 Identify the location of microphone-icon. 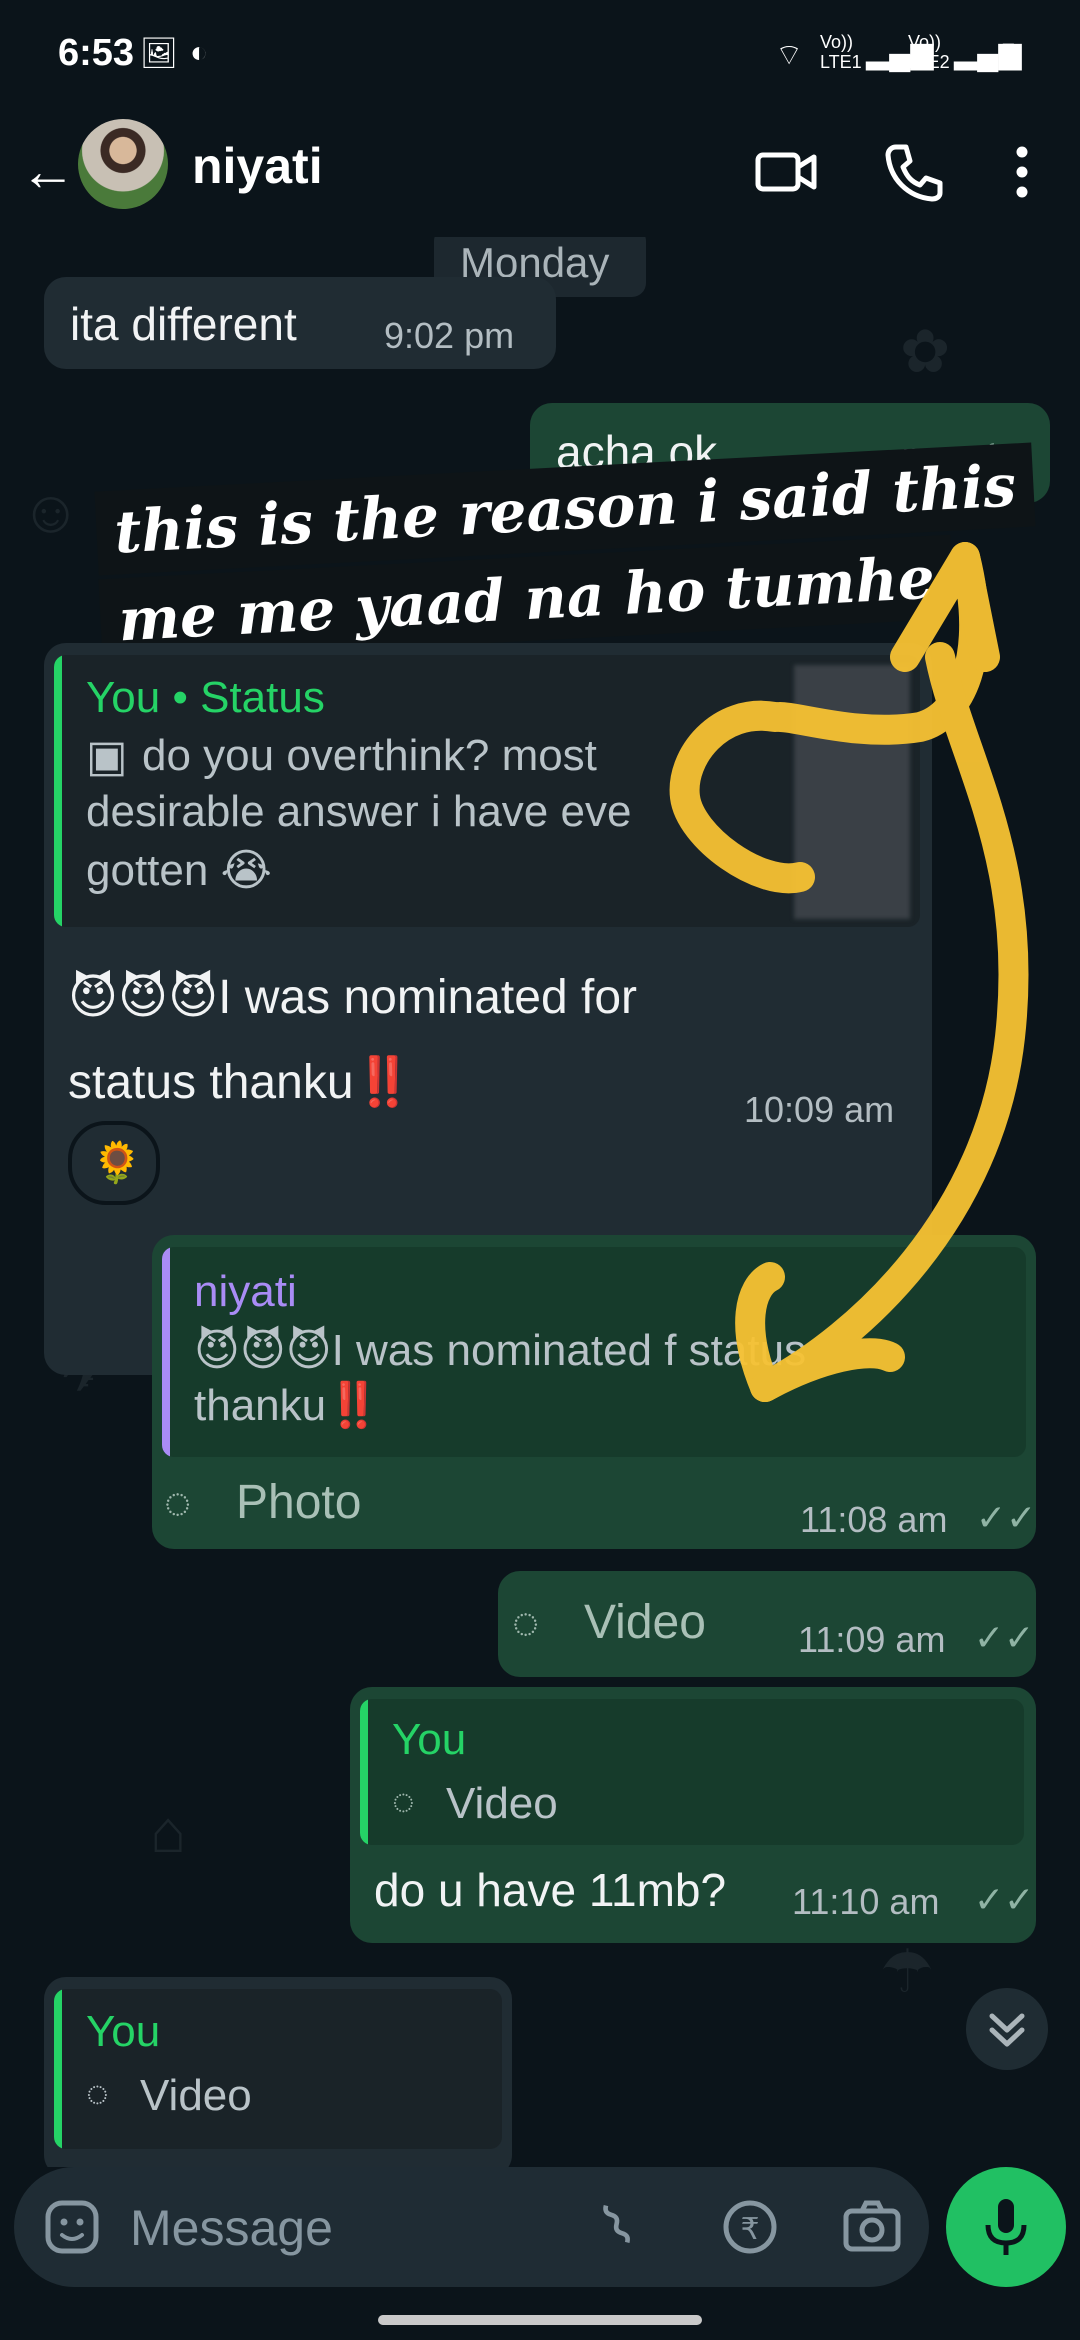
(1006, 2227).